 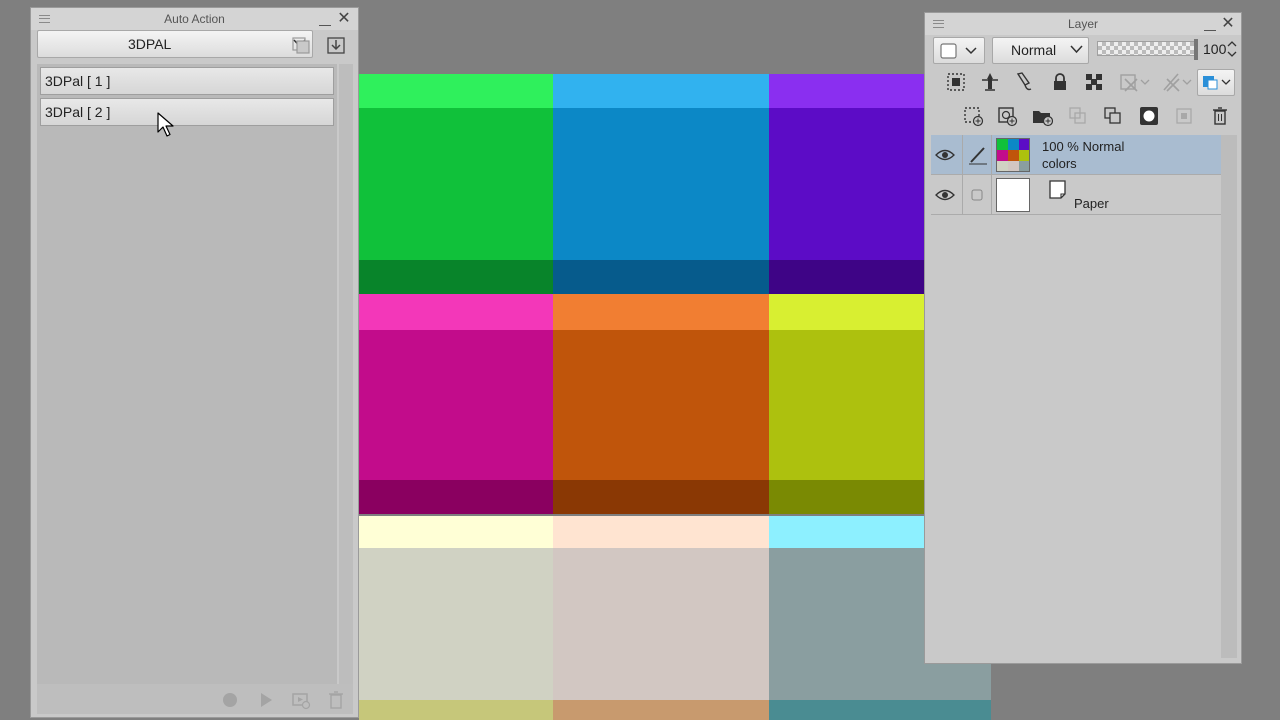 I want to click on ruler-enable-icon, so click(x=1178, y=82).